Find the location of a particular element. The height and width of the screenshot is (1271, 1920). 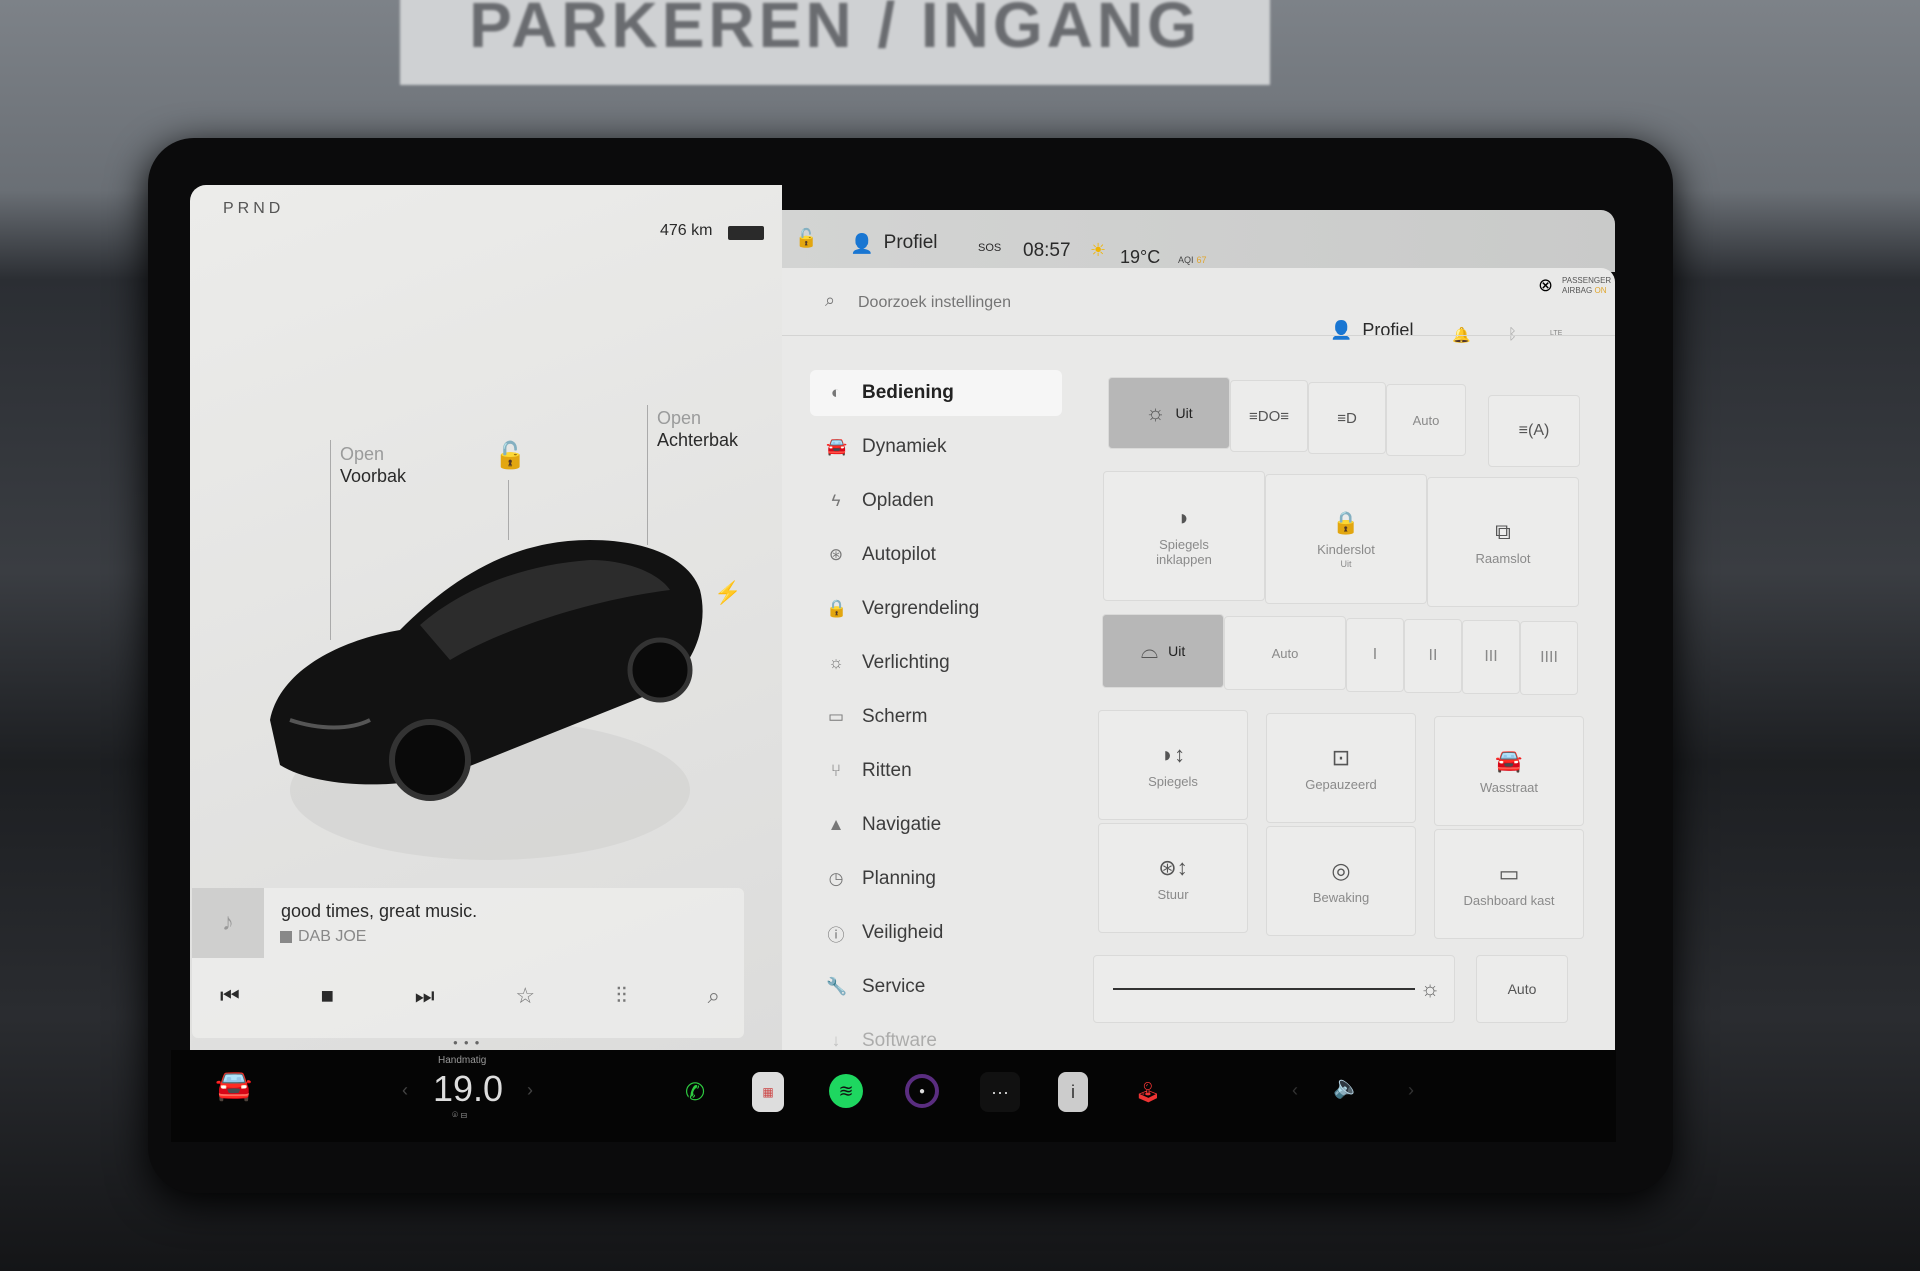

wiper-speed-label: I is located at coordinates (1375, 654).